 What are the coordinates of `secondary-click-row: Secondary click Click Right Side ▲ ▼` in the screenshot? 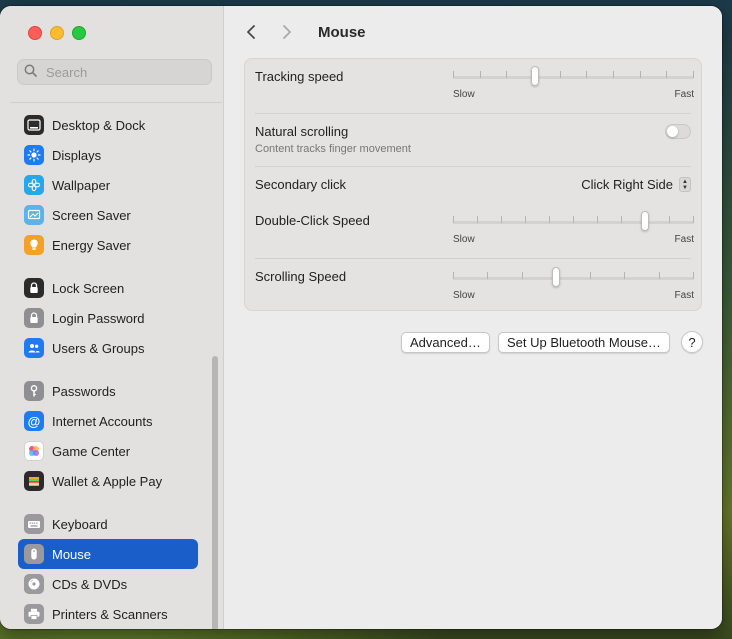 It's located at (473, 185).